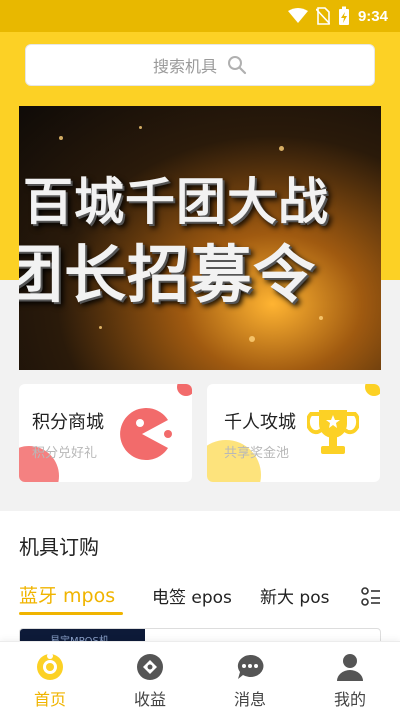  What do you see at coordinates (168, 274) in the screenshot?
I see `banner-subheadline: 团长招募令` at bounding box center [168, 274].